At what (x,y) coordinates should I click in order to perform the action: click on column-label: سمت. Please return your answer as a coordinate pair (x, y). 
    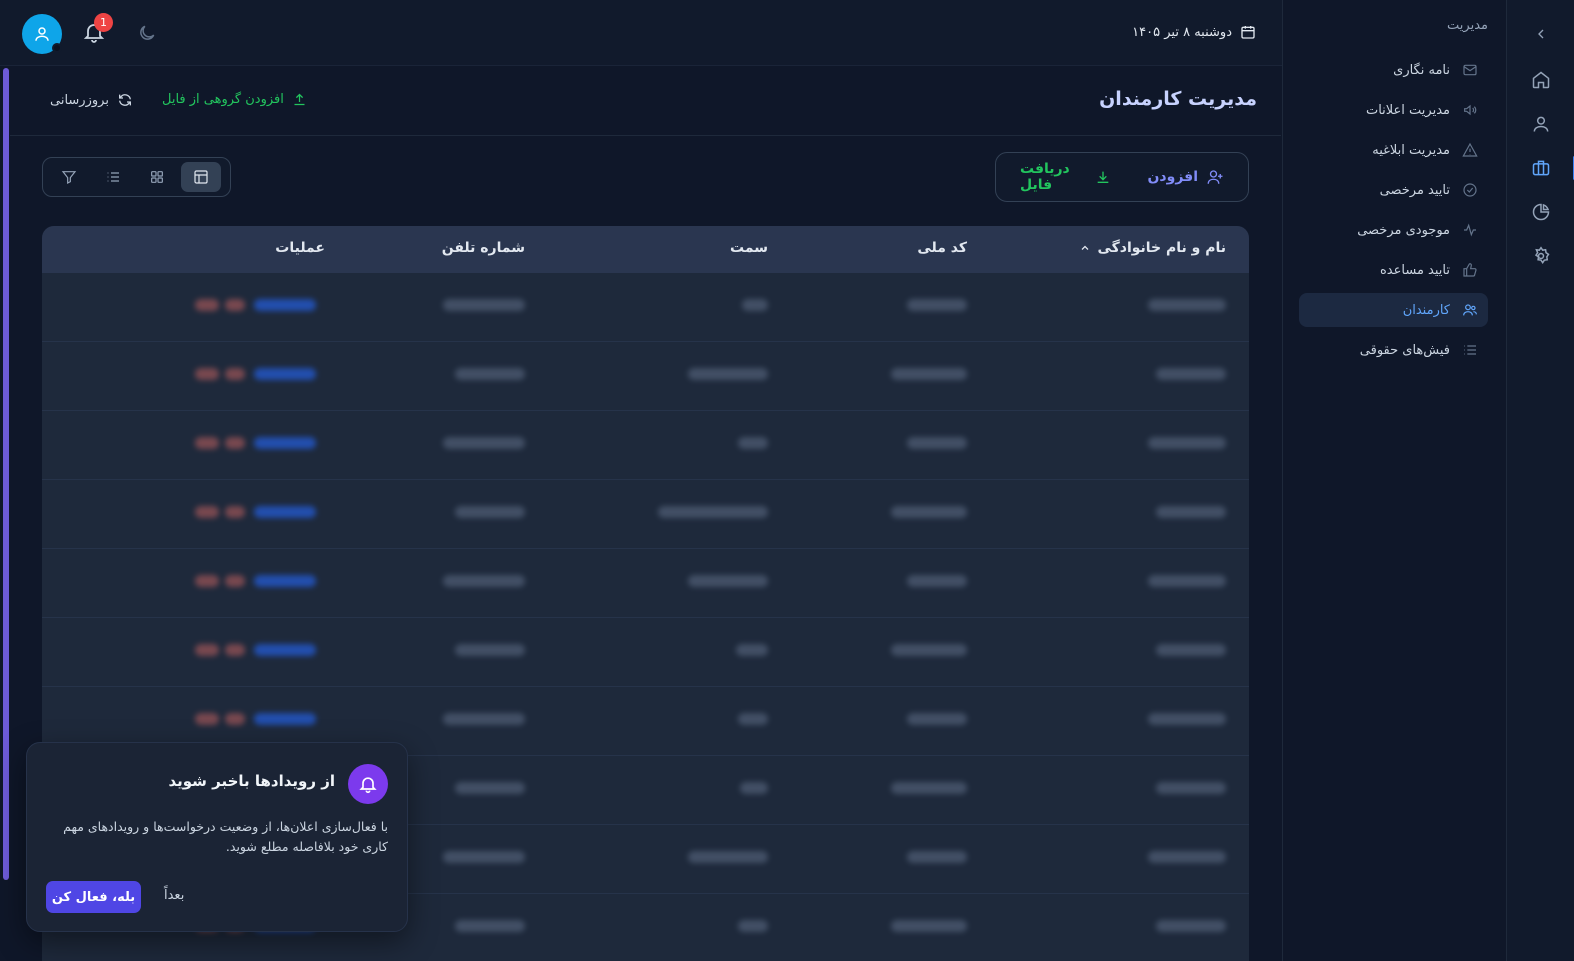
    Looking at the image, I should click on (749, 248).